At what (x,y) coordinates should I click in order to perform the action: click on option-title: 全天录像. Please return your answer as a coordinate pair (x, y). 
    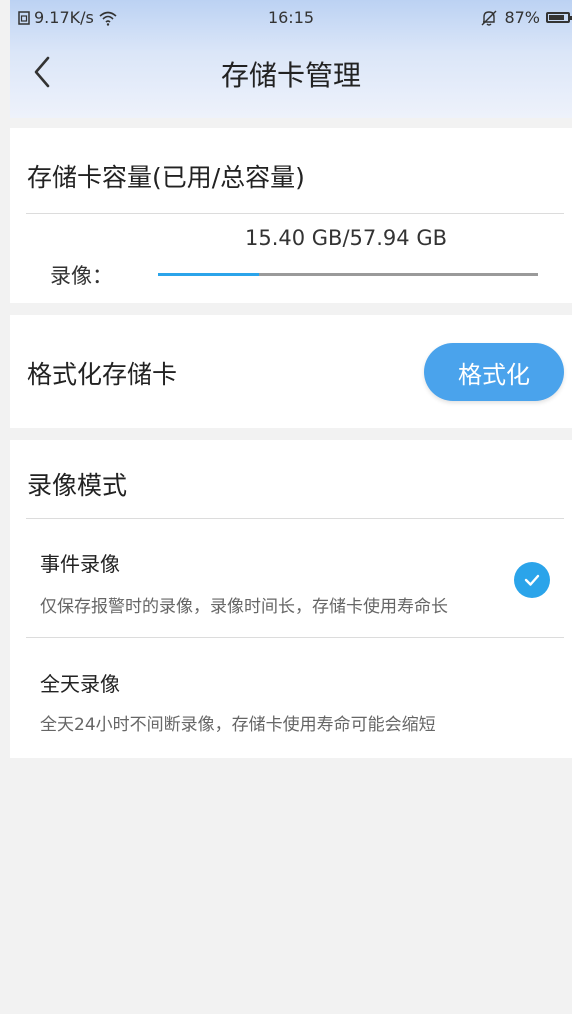
    Looking at the image, I should click on (80, 684).